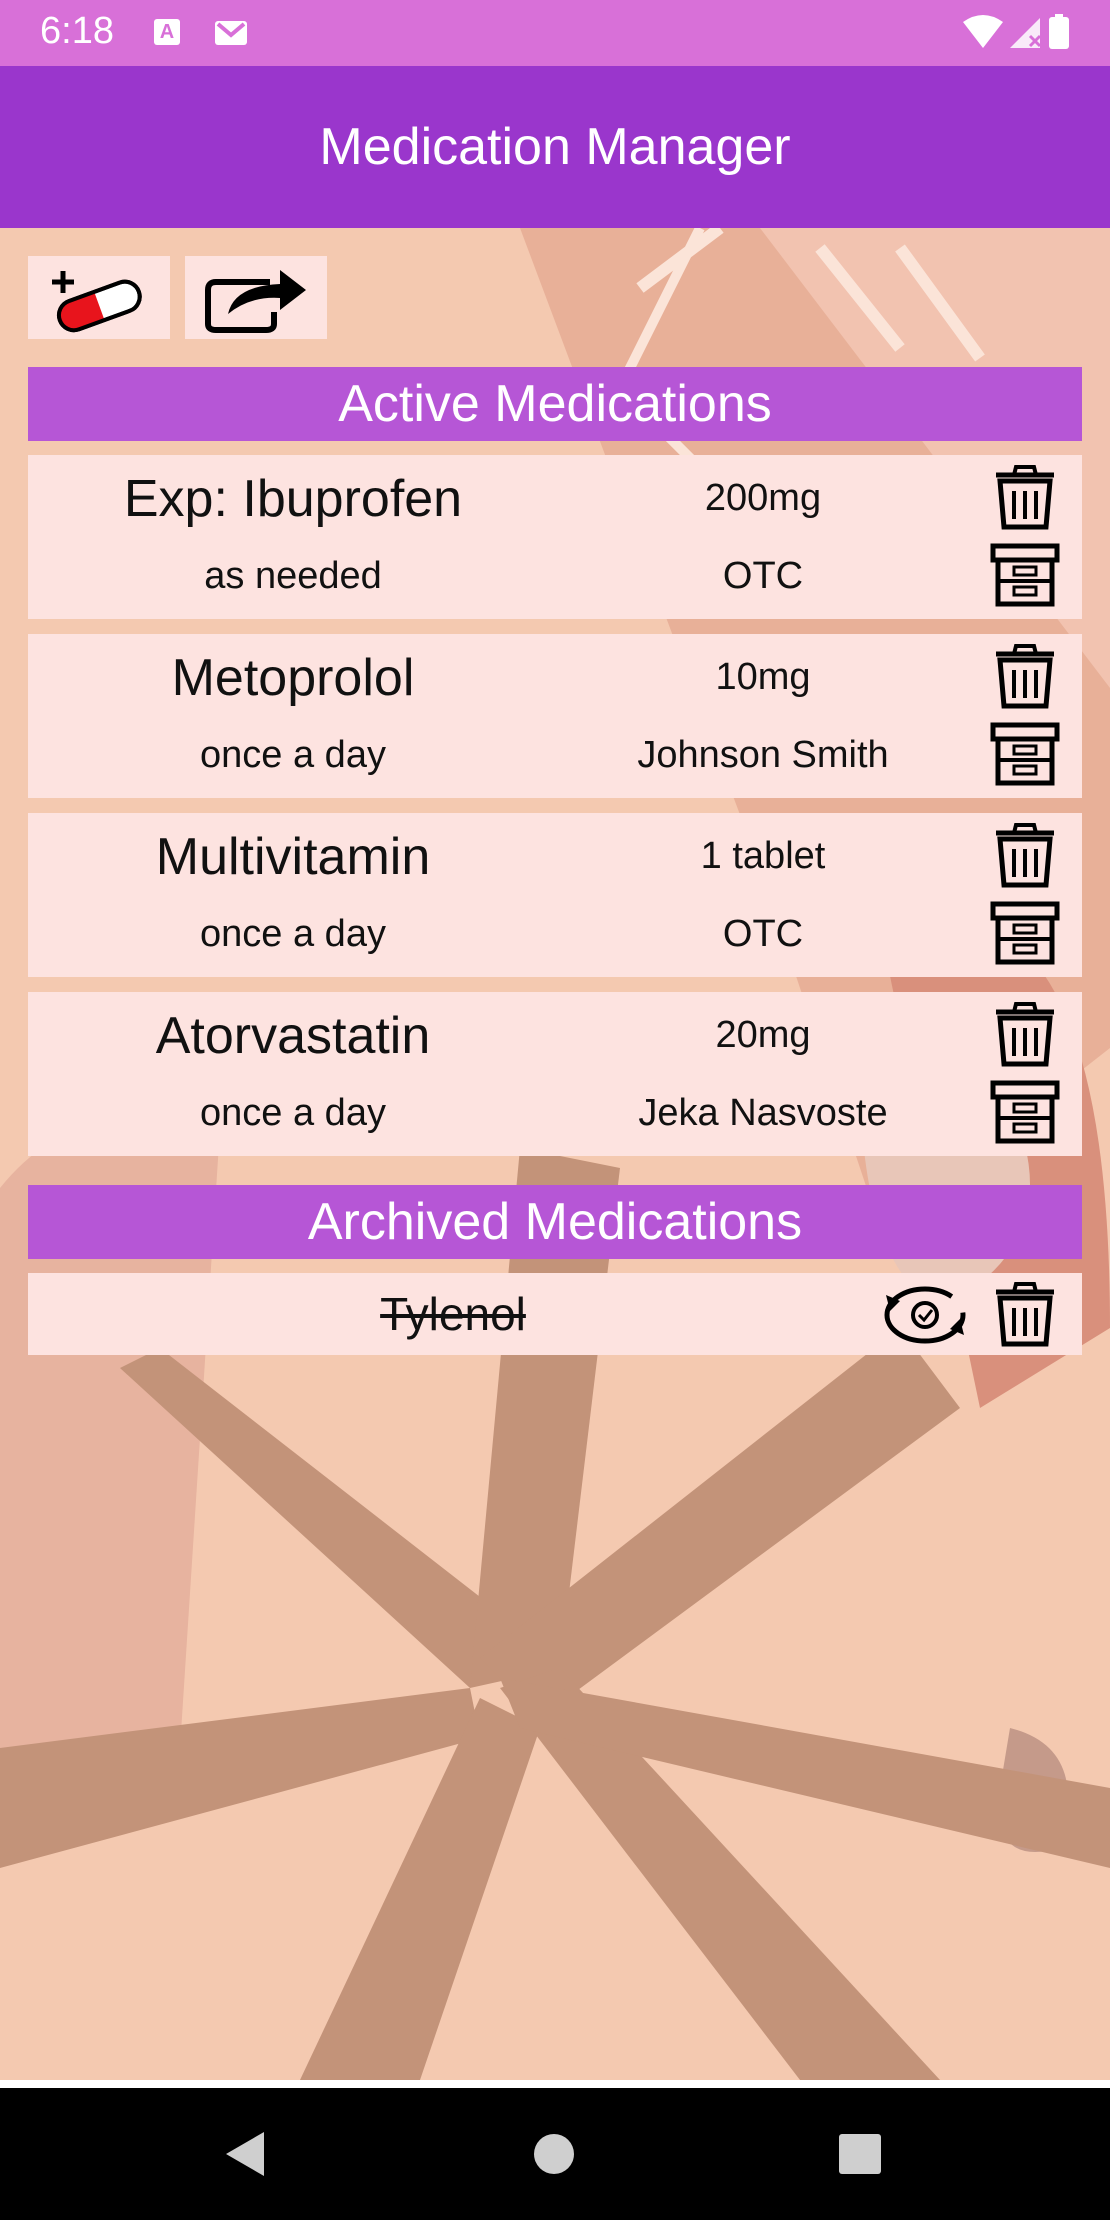  What do you see at coordinates (763, 755) in the screenshot?
I see `medication-prescriber: Johnson Smith` at bounding box center [763, 755].